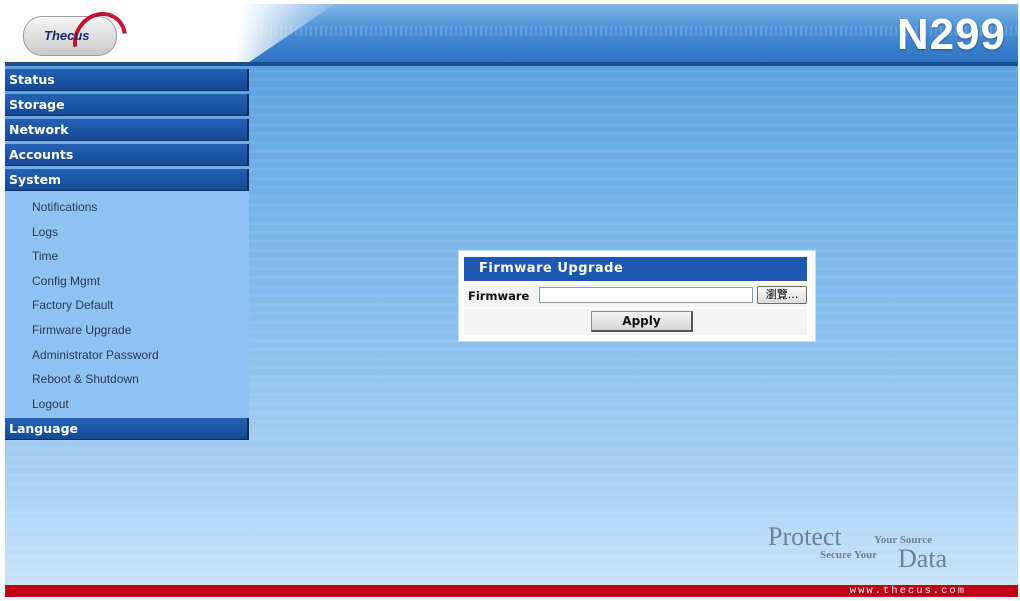 This screenshot has width=1020, height=601. Describe the element at coordinates (127, 130) in the screenshot. I see `menu-network: Network` at that location.